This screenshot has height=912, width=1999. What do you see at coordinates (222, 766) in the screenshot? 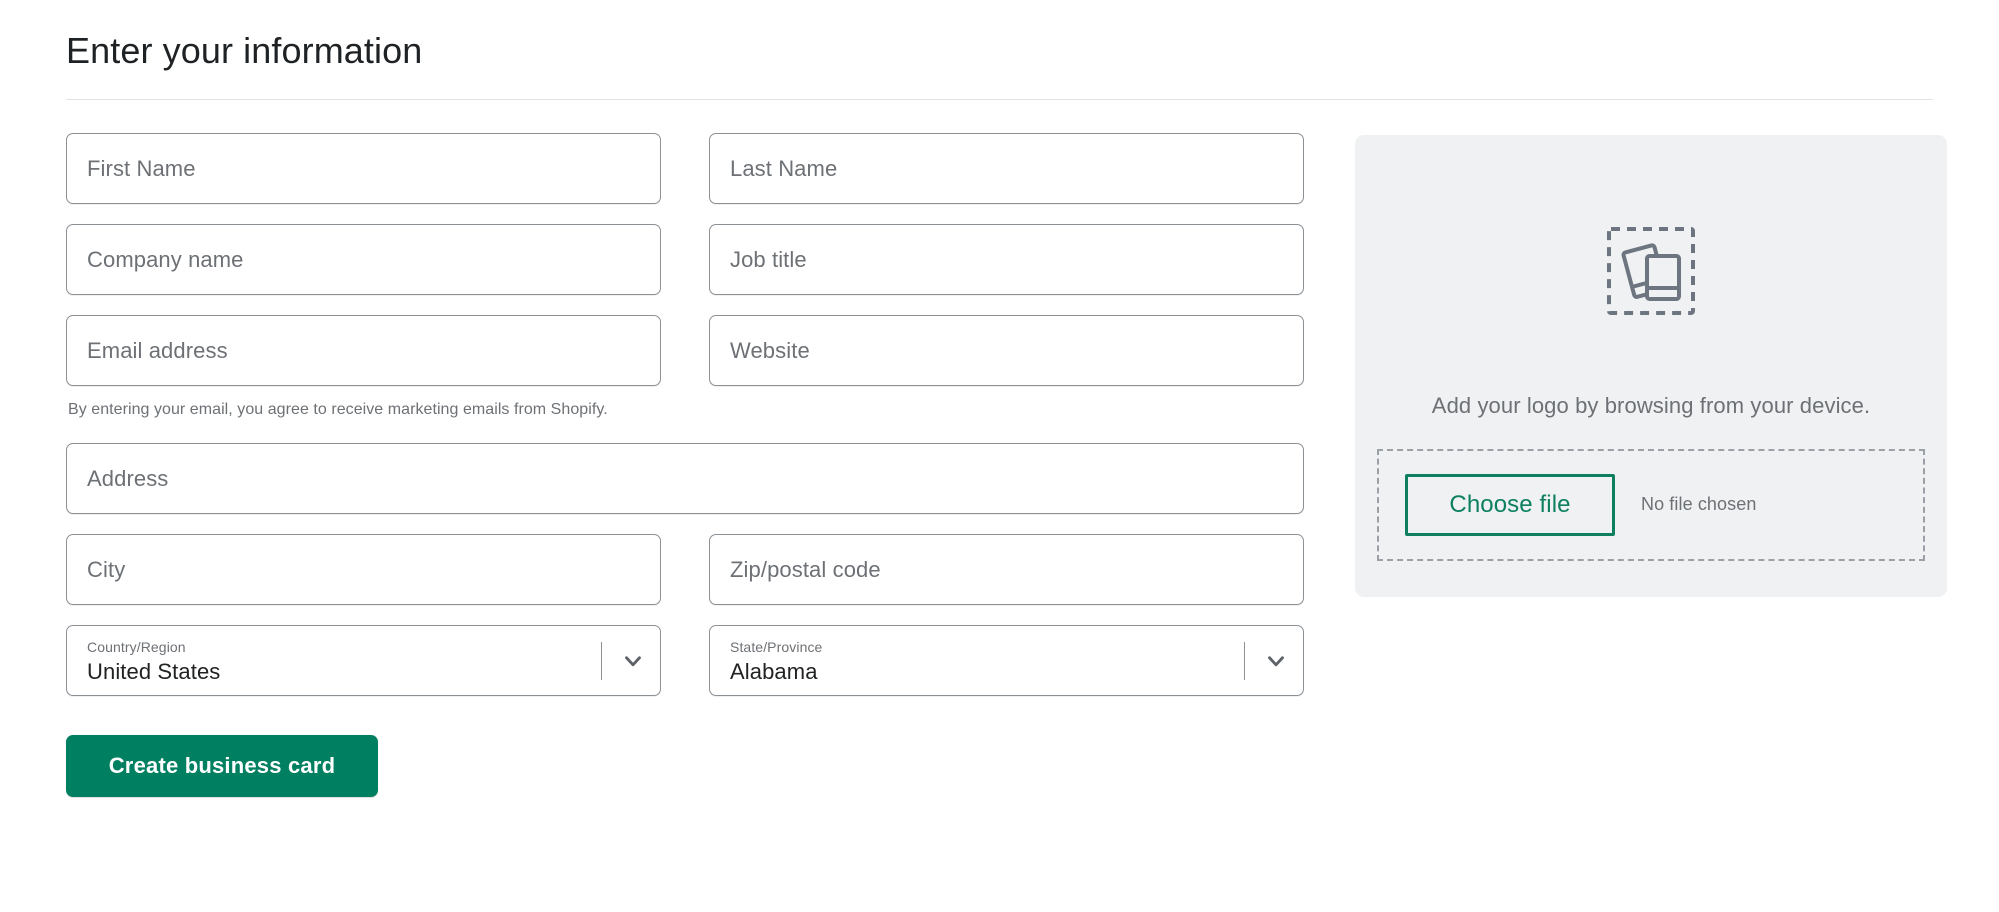
I see `create-business-card-button: Create business card` at bounding box center [222, 766].